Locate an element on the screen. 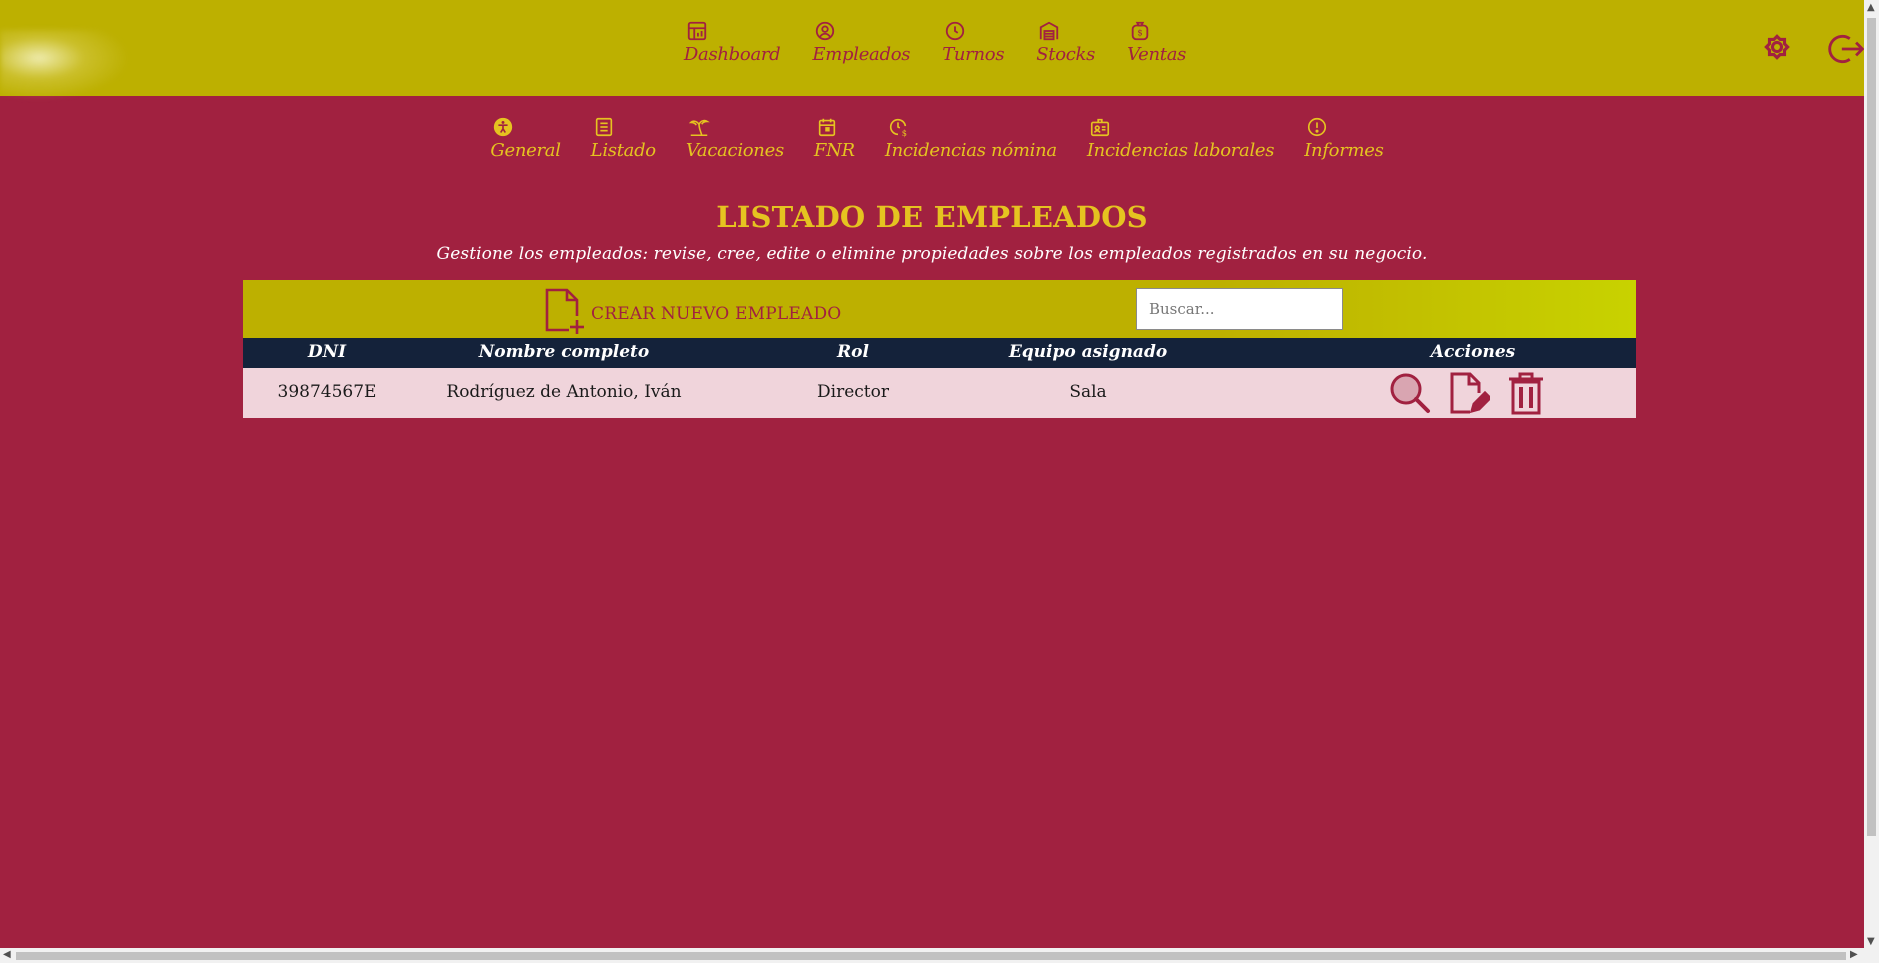  header-dni: DNI is located at coordinates (327, 352).